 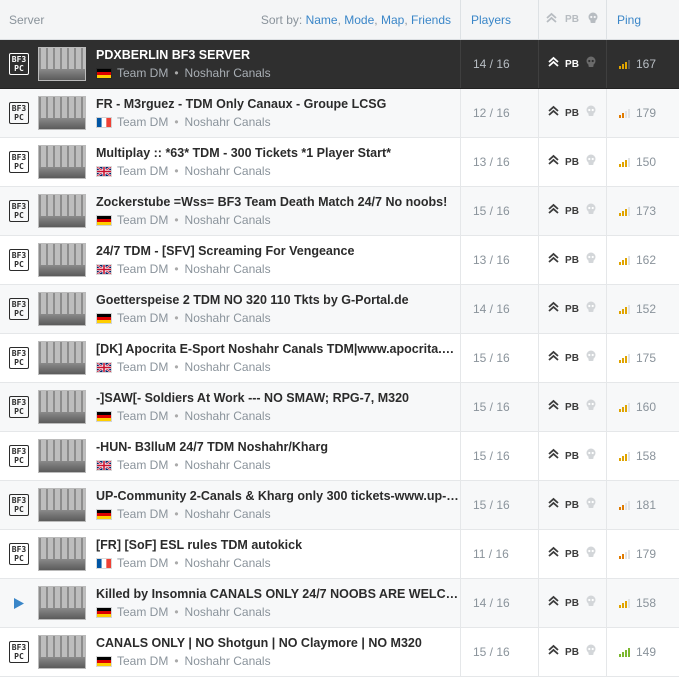 I want to click on punkbuster-header-label: PB, so click(x=572, y=19).